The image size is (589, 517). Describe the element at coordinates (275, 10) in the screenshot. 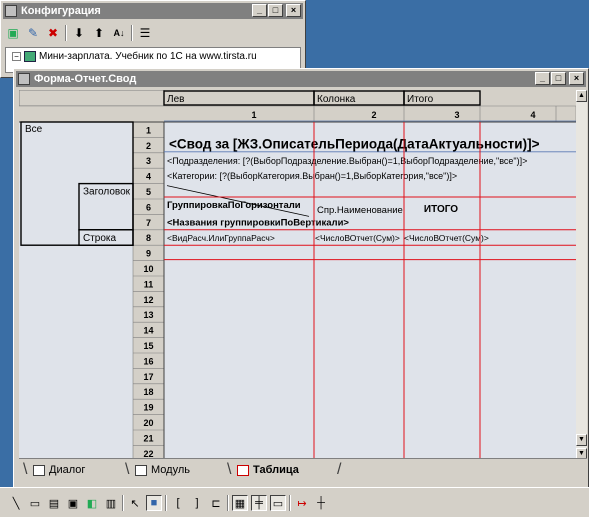

I see `maximize-button: □` at that location.